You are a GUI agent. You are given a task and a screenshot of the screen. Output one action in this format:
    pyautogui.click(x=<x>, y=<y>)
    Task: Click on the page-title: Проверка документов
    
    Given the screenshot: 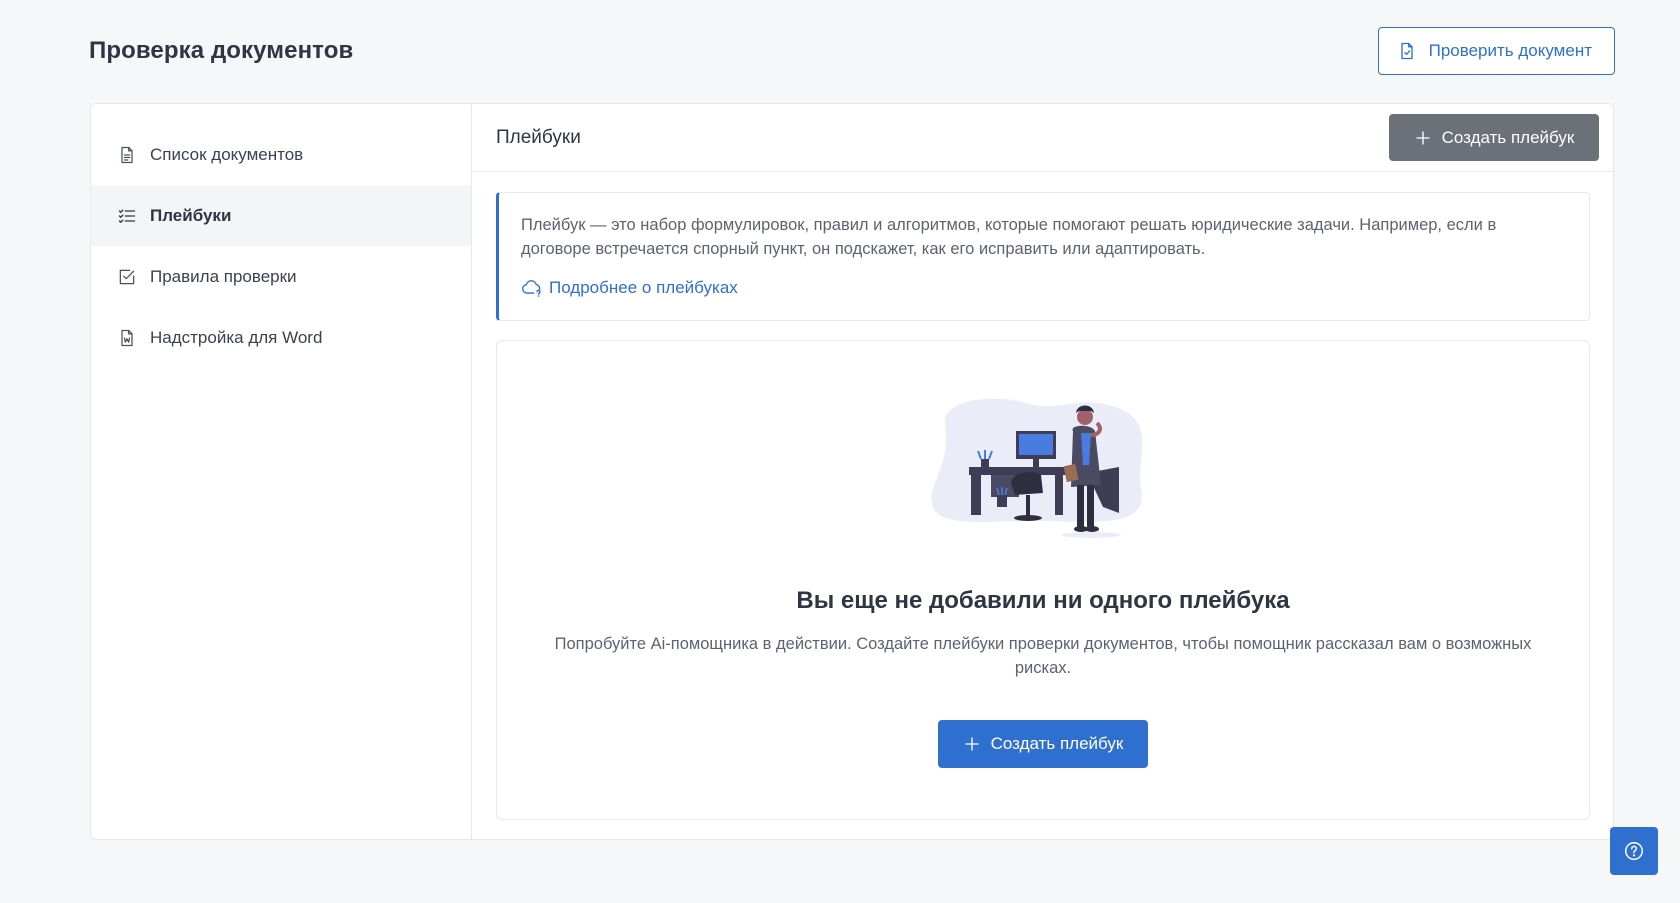 What is the action you would take?
    pyautogui.click(x=221, y=50)
    